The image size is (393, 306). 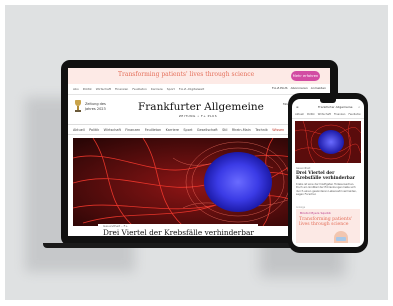 I want to click on nav-item: Finanzen, so click(x=132, y=130).